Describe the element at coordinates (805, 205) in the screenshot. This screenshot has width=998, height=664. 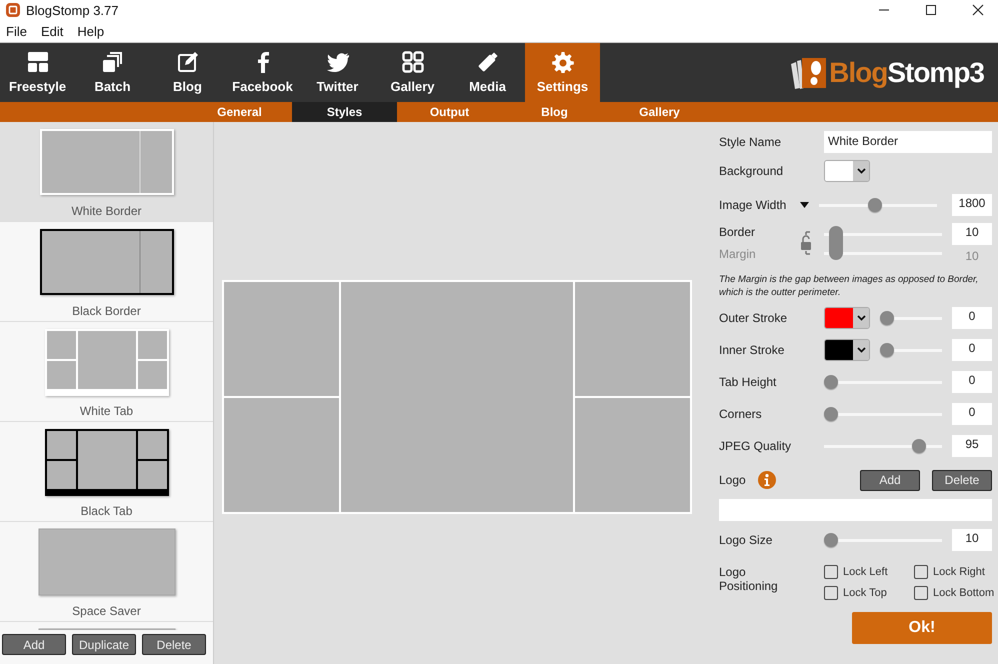
I see `dropdown-arrow-icon` at that location.